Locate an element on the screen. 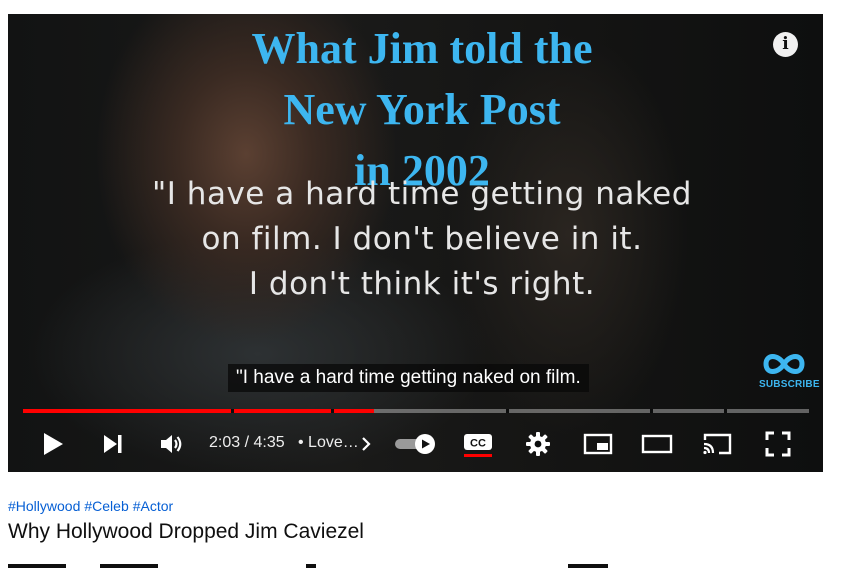 Image resolution: width=848 pixels, height=568 pixels. miniplayer-icon is located at coordinates (598, 444).